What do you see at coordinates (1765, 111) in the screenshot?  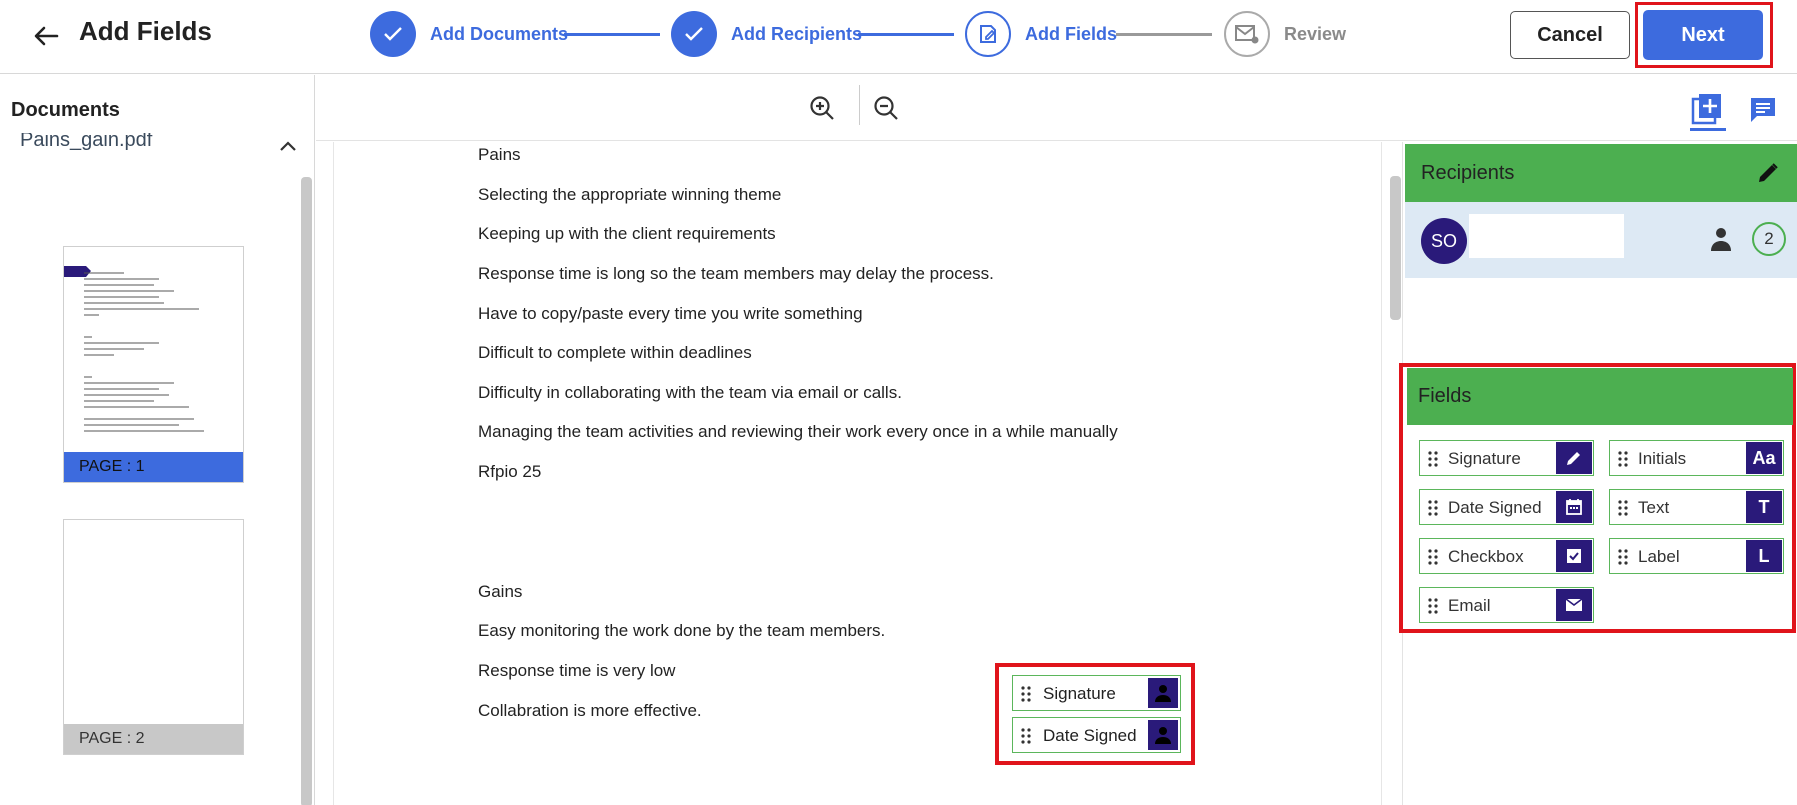 I see `comment-icon` at bounding box center [1765, 111].